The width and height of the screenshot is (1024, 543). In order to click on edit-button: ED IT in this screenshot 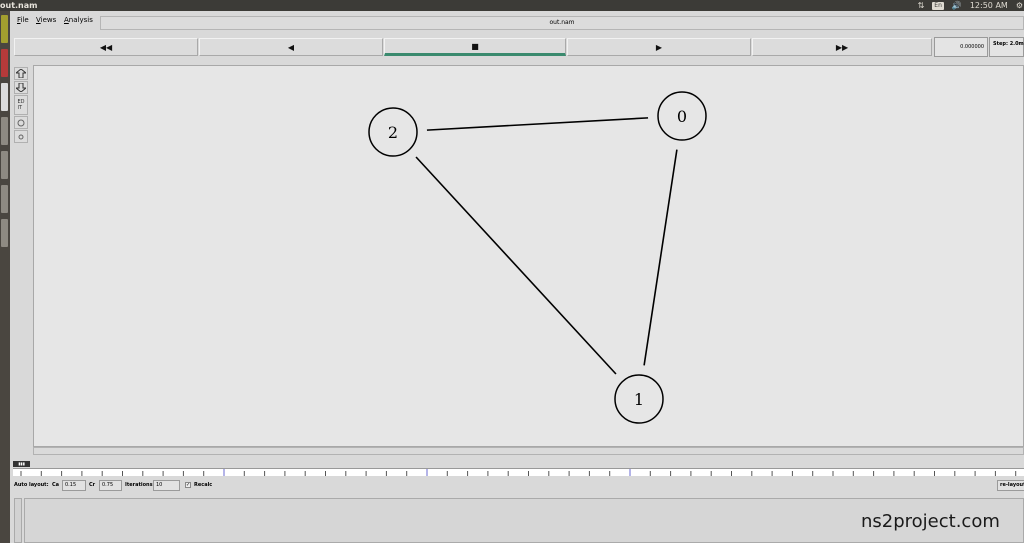, I will do `click(21, 105)`.